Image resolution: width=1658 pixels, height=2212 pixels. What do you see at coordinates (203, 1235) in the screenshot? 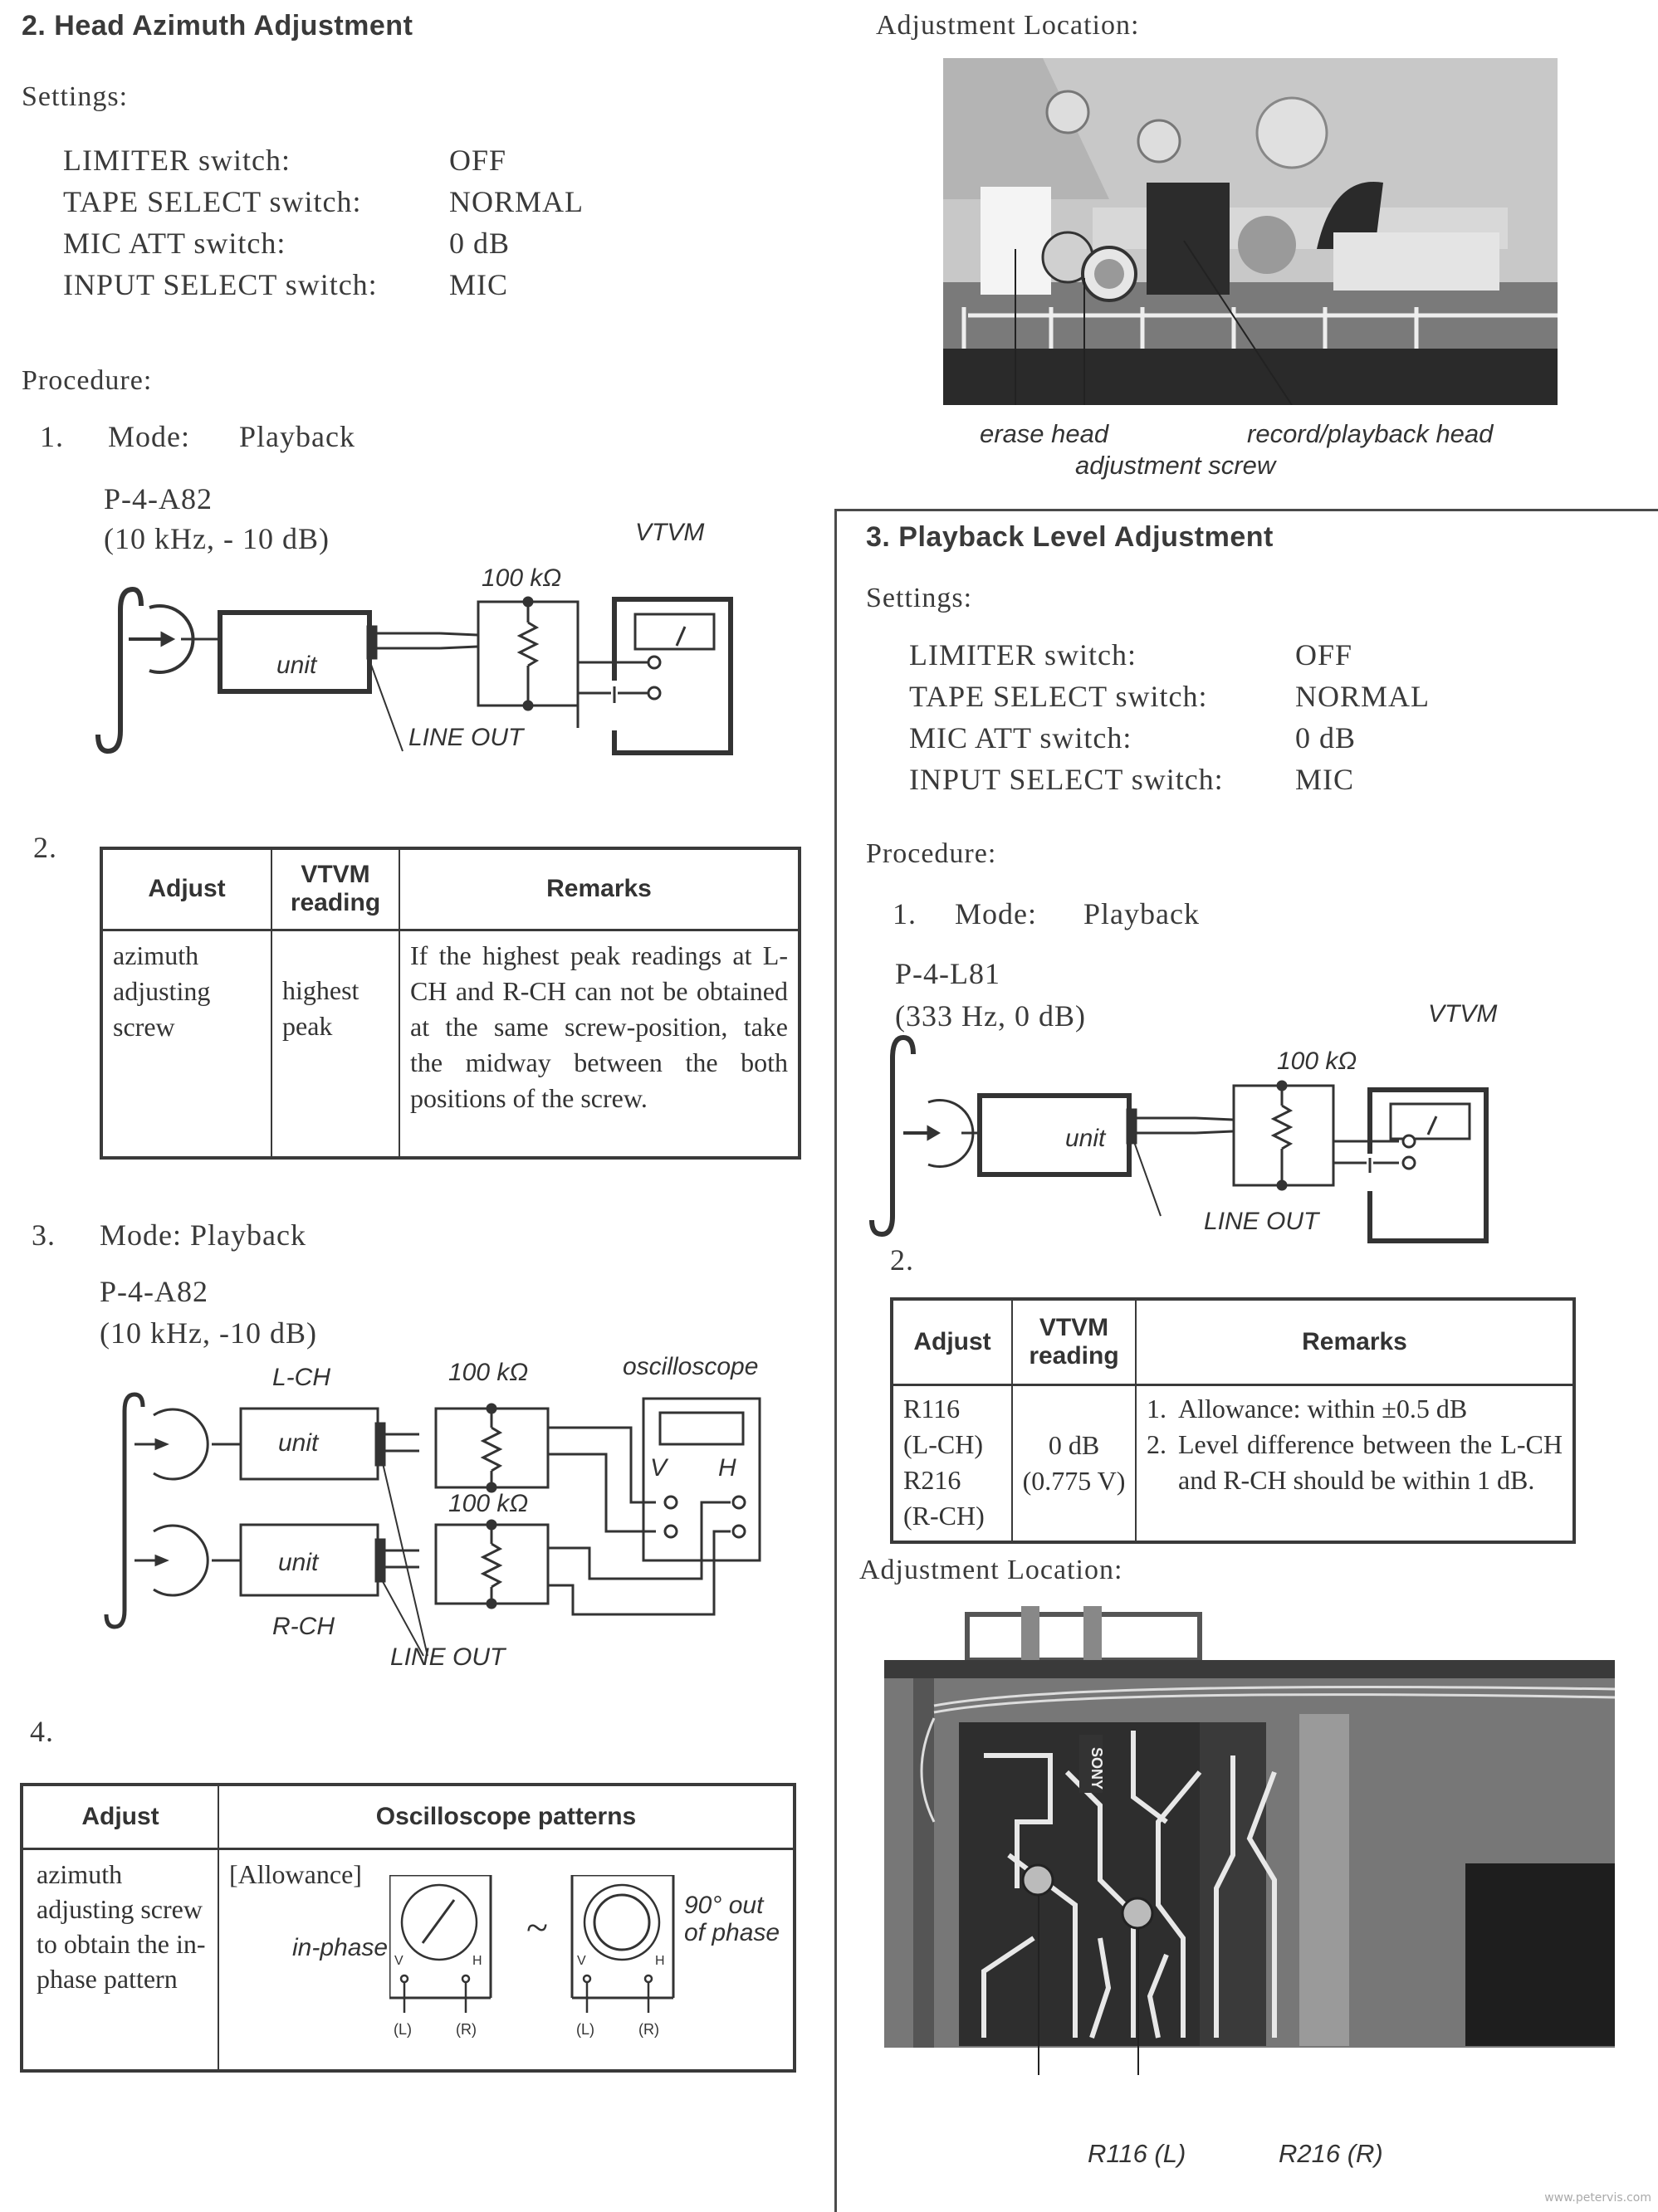
I see `step-3-mode: Mode: Playback` at bounding box center [203, 1235].